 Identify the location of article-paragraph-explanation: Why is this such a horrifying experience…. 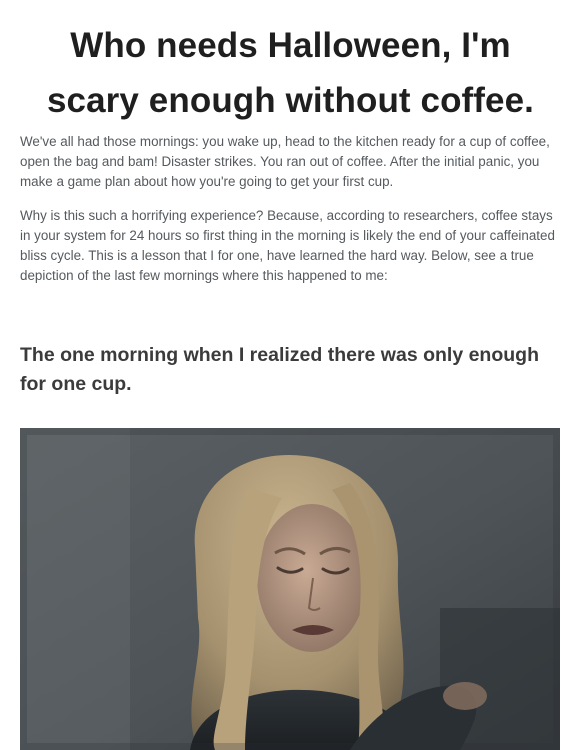
(287, 245).